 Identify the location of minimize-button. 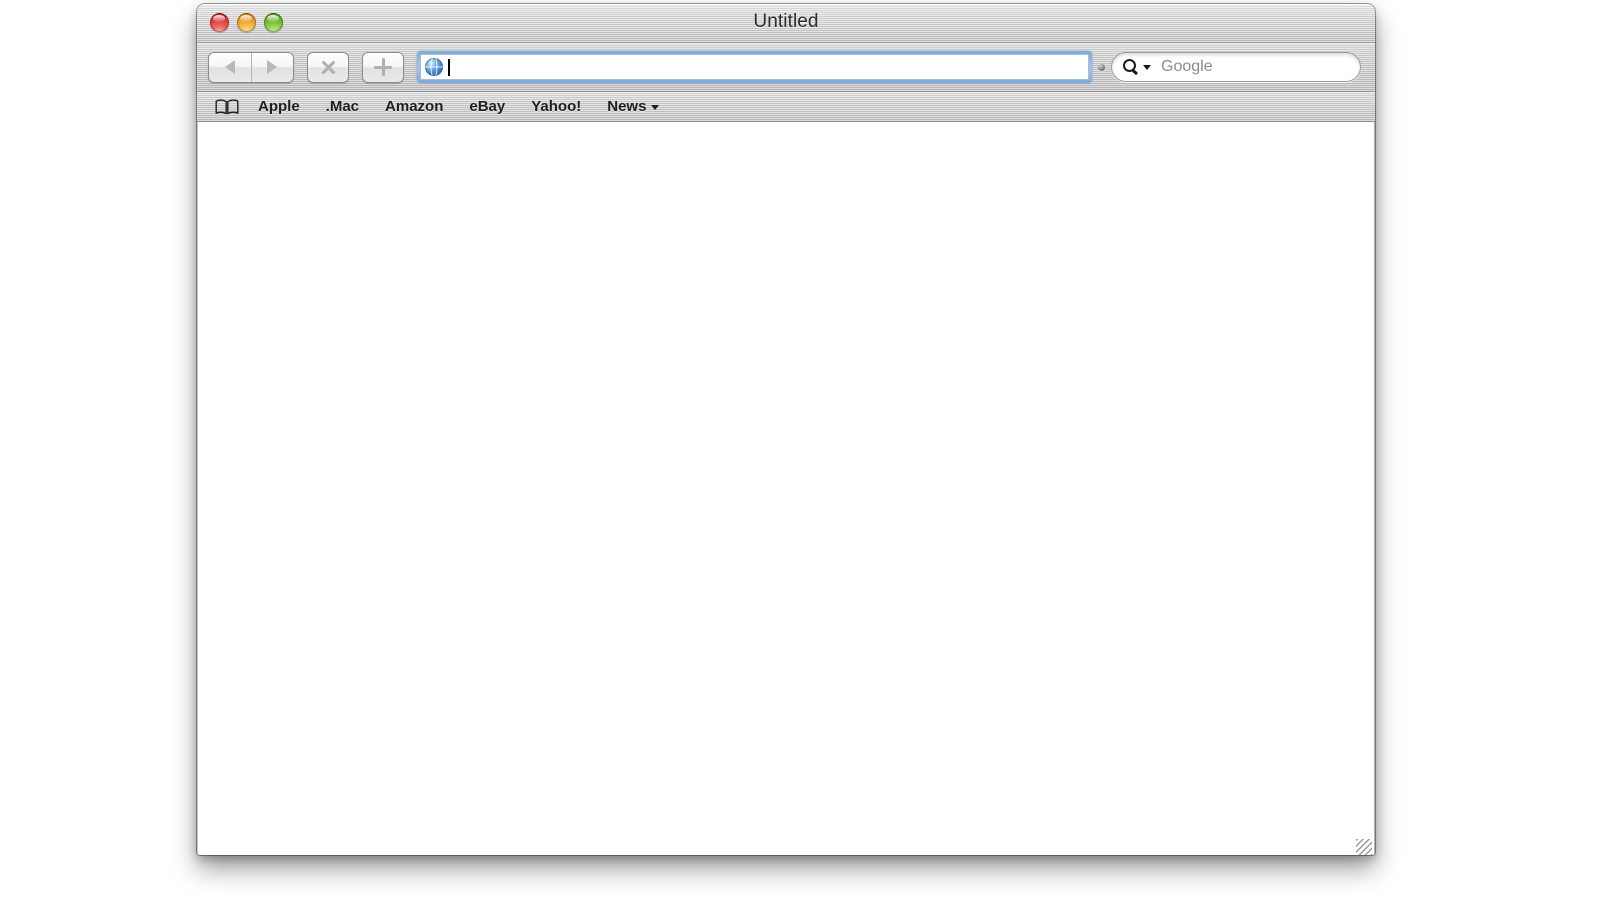
(246, 22).